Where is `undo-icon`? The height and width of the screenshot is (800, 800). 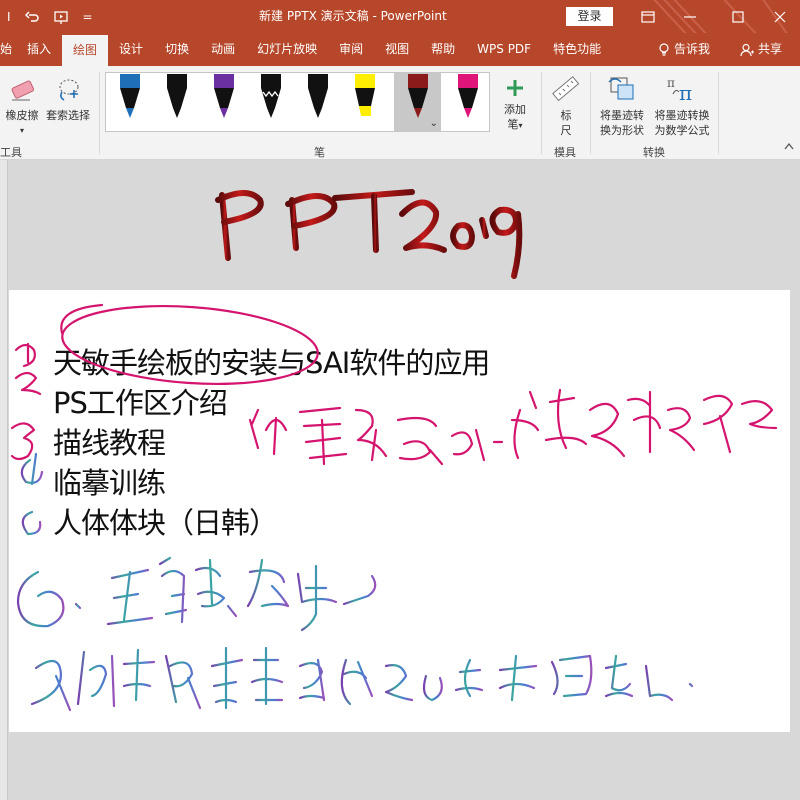
undo-icon is located at coordinates (31, 16).